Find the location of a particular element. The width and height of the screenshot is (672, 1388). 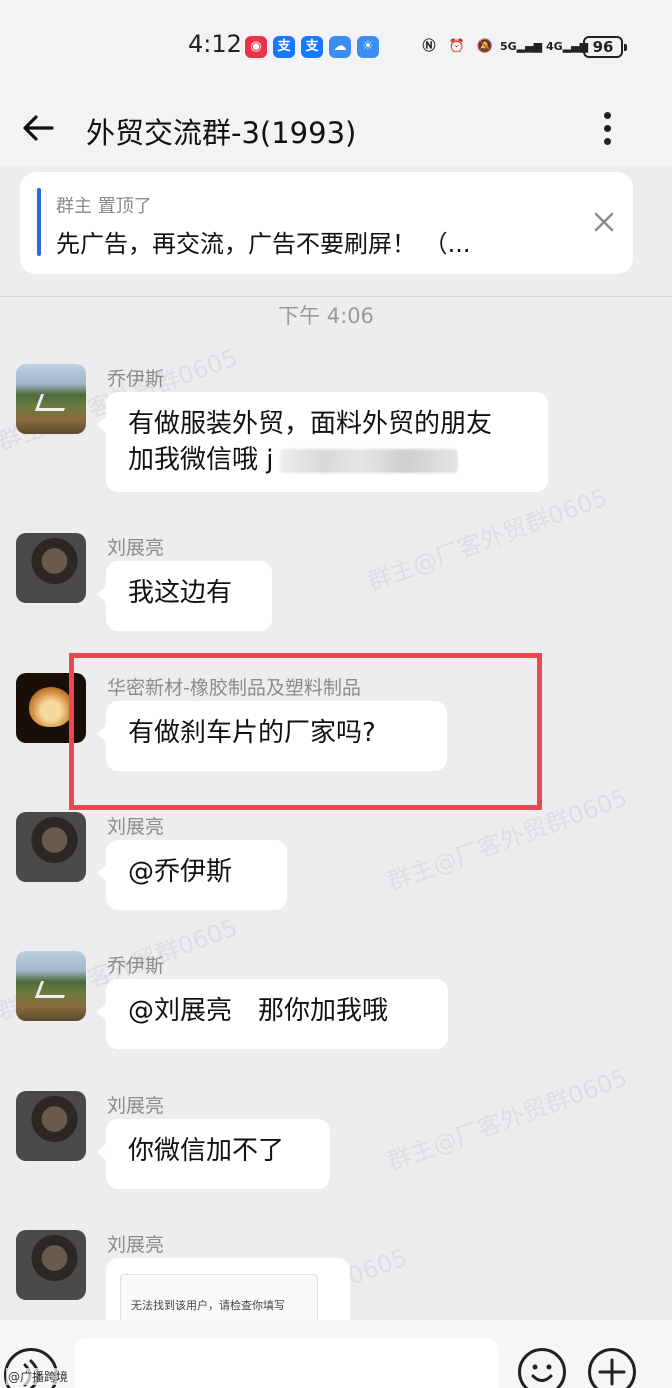

cloud-icon: ☁ is located at coordinates (340, 47).